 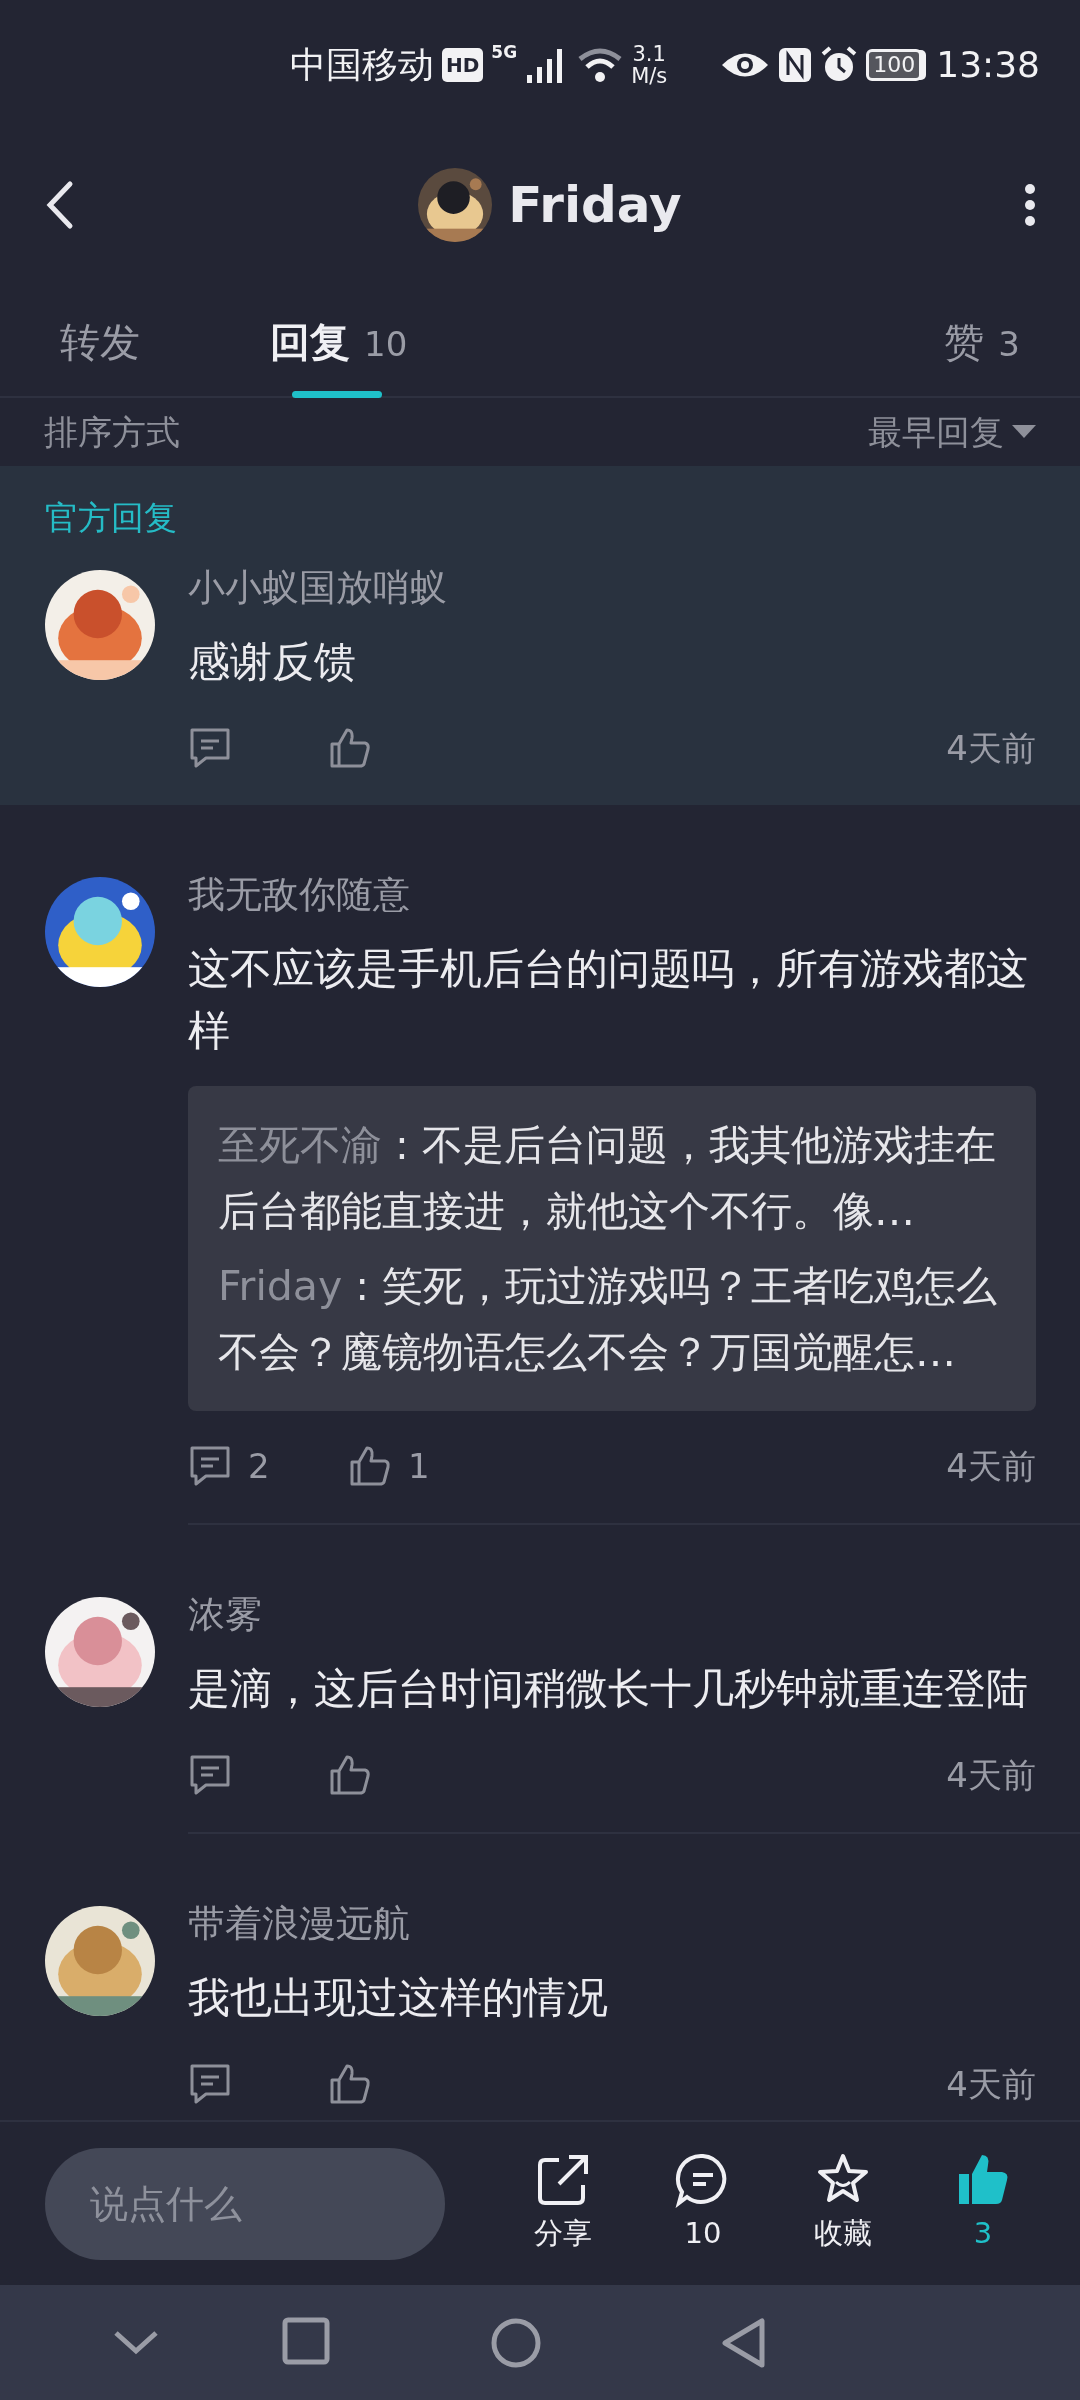 I want to click on hd-badge: HD, so click(x=463, y=65).